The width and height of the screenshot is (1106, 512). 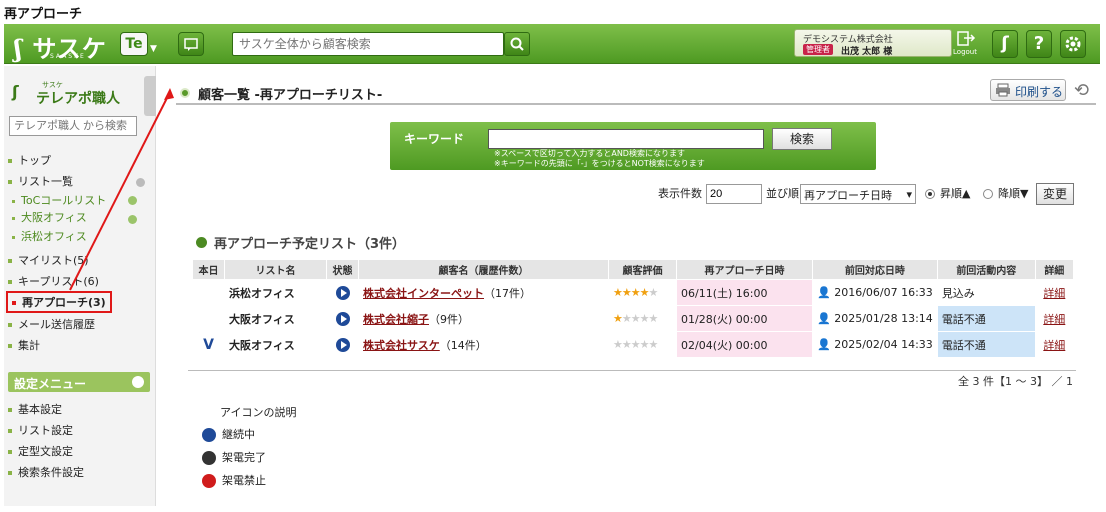 What do you see at coordinates (423, 293) in the screenshot?
I see `customer-link: 株式会社インターペット` at bounding box center [423, 293].